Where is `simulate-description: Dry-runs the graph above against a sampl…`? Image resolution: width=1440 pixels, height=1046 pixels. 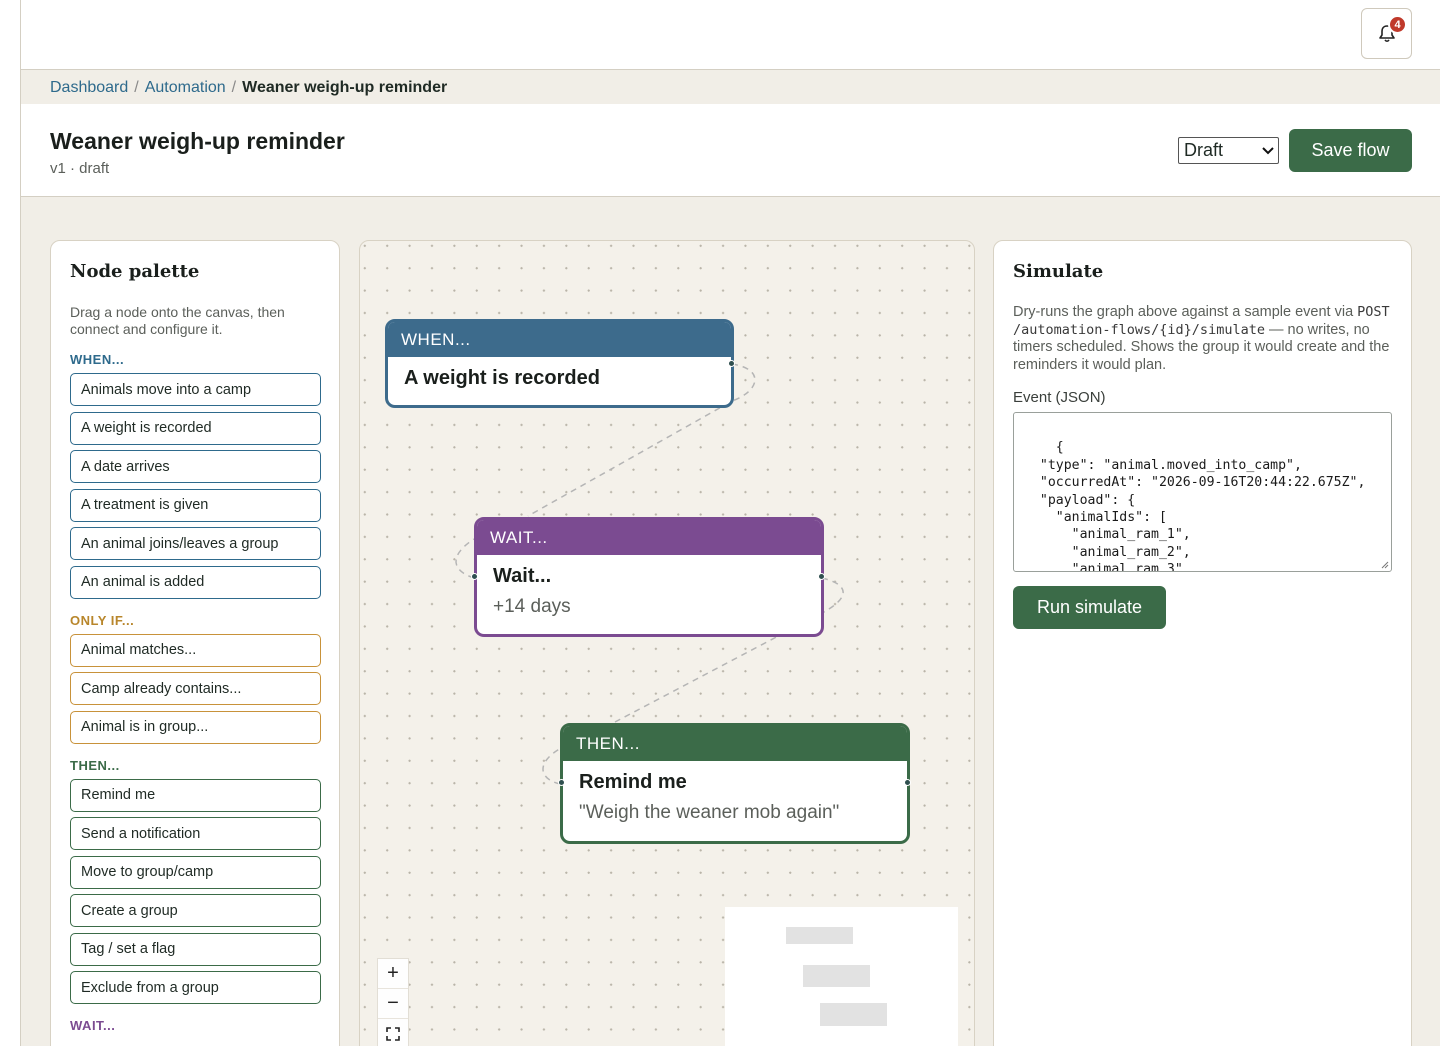 simulate-description: Dry-runs the graph above against a sampl… is located at coordinates (1202, 339).